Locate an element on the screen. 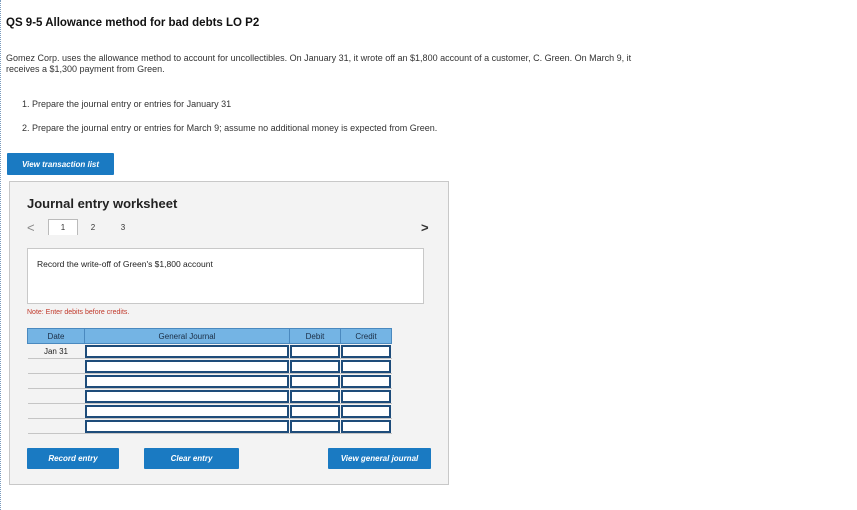 This screenshot has height=510, width=857. tab-2: 2 is located at coordinates (93, 227).